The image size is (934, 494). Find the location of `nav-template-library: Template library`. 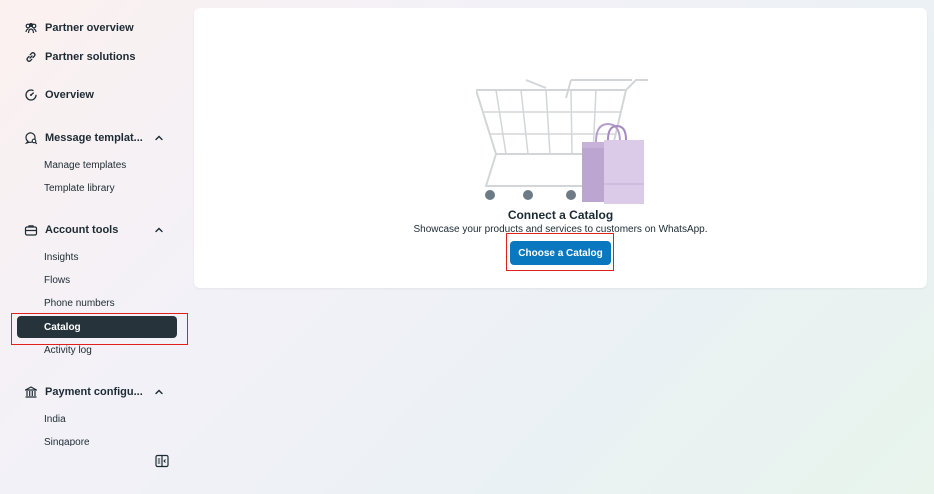

nav-template-library: Template library is located at coordinates (79, 188).